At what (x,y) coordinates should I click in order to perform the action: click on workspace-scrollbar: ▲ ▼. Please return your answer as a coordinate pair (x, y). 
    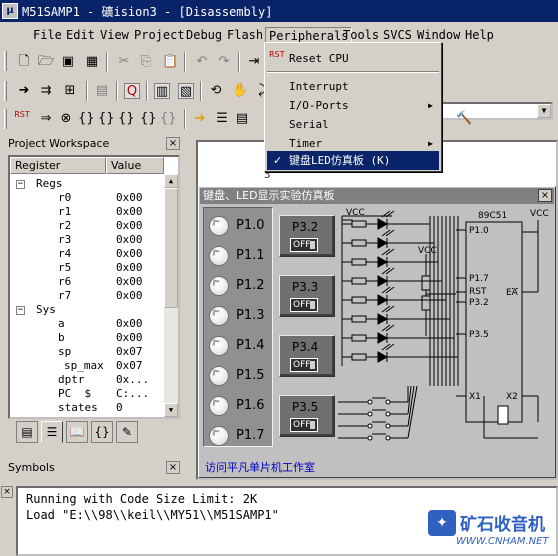
    Looking at the image, I should click on (171, 295).